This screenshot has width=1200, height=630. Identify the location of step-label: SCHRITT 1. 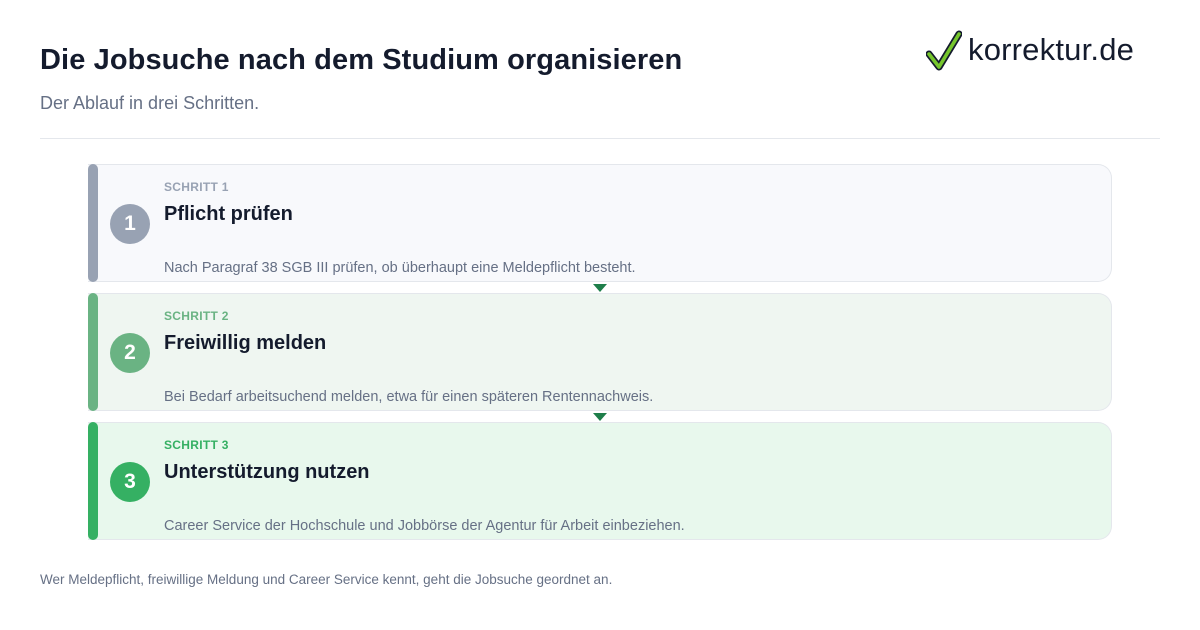
(196, 187).